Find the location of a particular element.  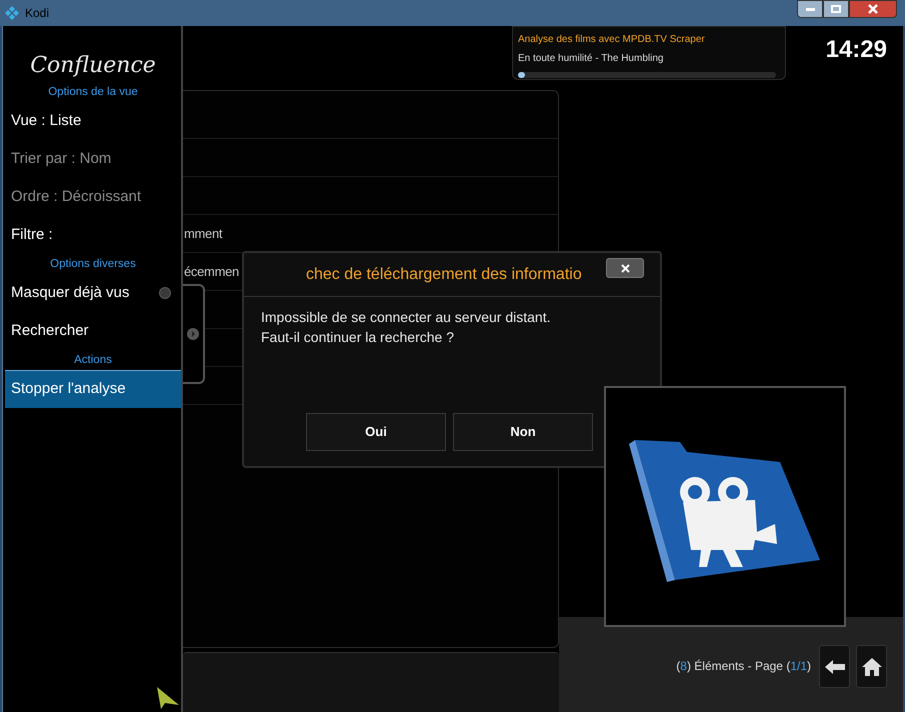

logo: Confluence is located at coordinates (93, 66).